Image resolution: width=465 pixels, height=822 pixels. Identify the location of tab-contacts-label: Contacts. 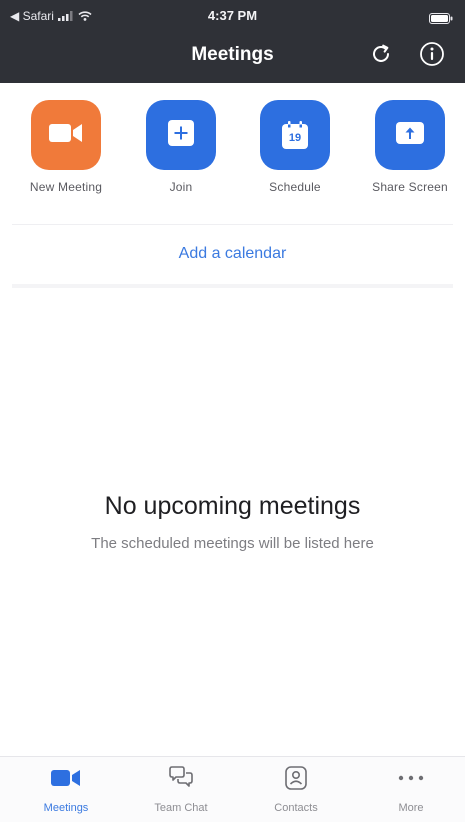
(296, 808).